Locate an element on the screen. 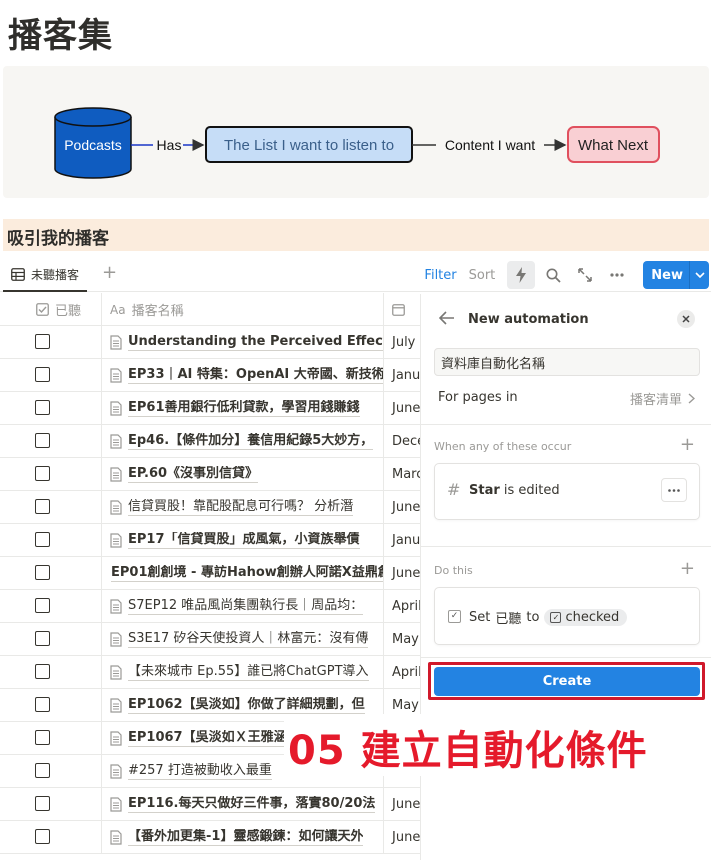 The image size is (711, 860). close-icon is located at coordinates (686, 319).